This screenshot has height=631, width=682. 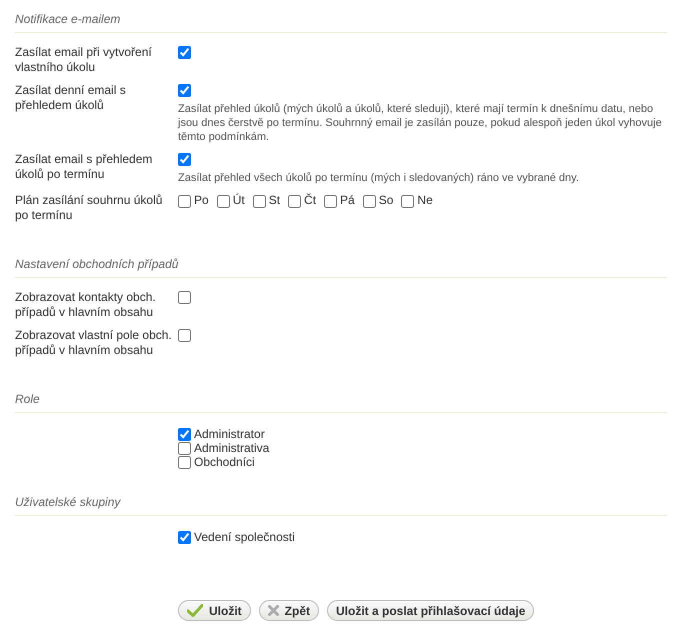 What do you see at coordinates (201, 200) in the screenshot?
I see `day-label: Po` at bounding box center [201, 200].